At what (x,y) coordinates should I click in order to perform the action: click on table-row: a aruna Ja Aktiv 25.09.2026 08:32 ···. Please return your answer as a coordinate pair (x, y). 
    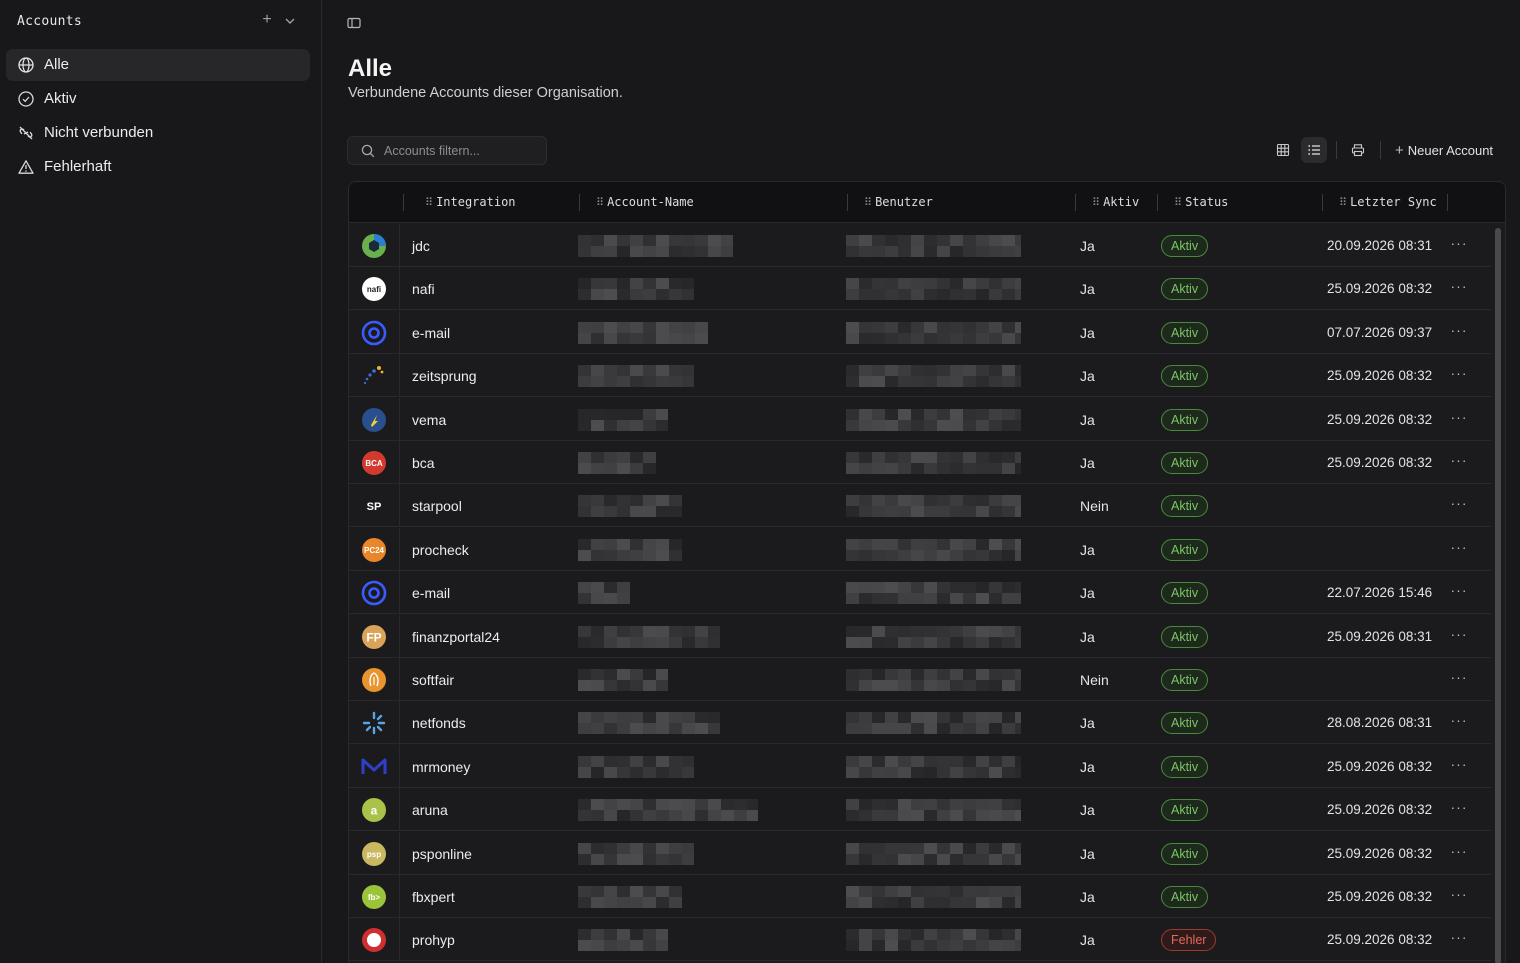
    Looking at the image, I should click on (920, 810).